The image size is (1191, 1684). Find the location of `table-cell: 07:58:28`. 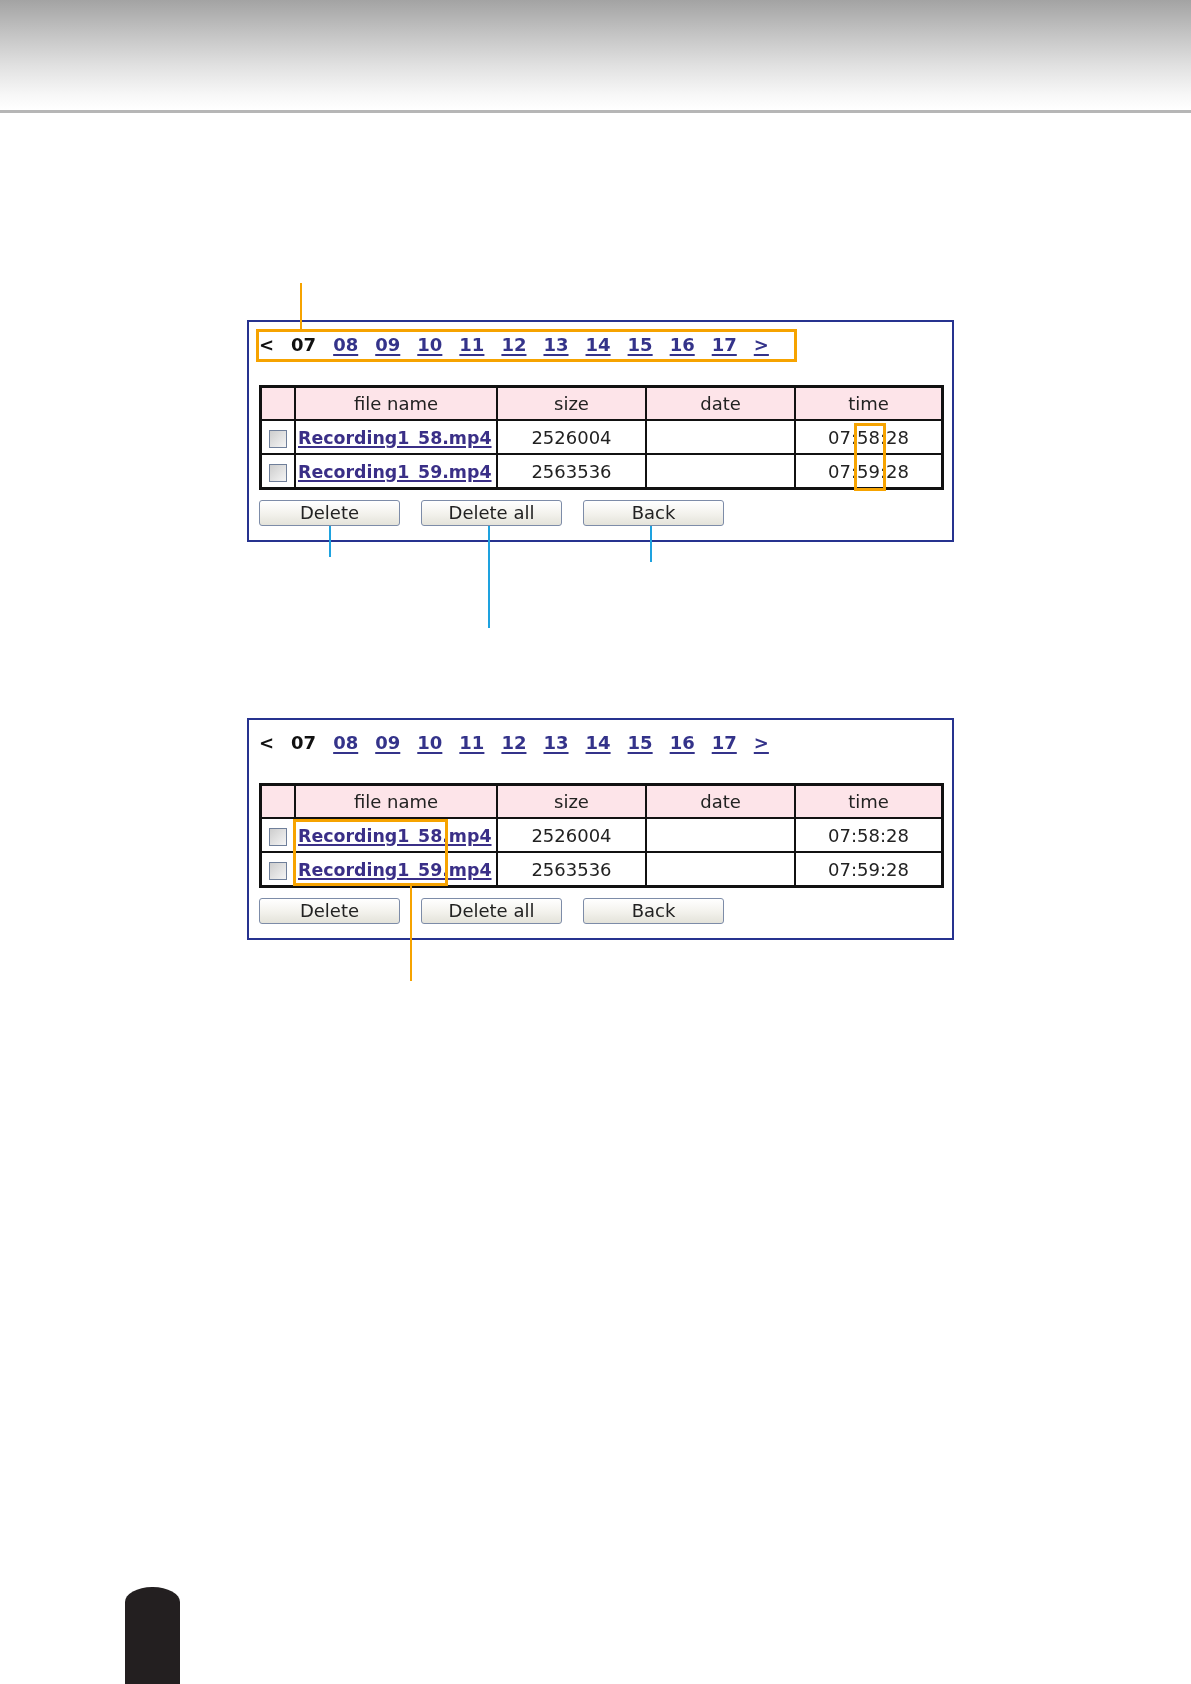

table-cell: 07:58:28 is located at coordinates (867, 834).